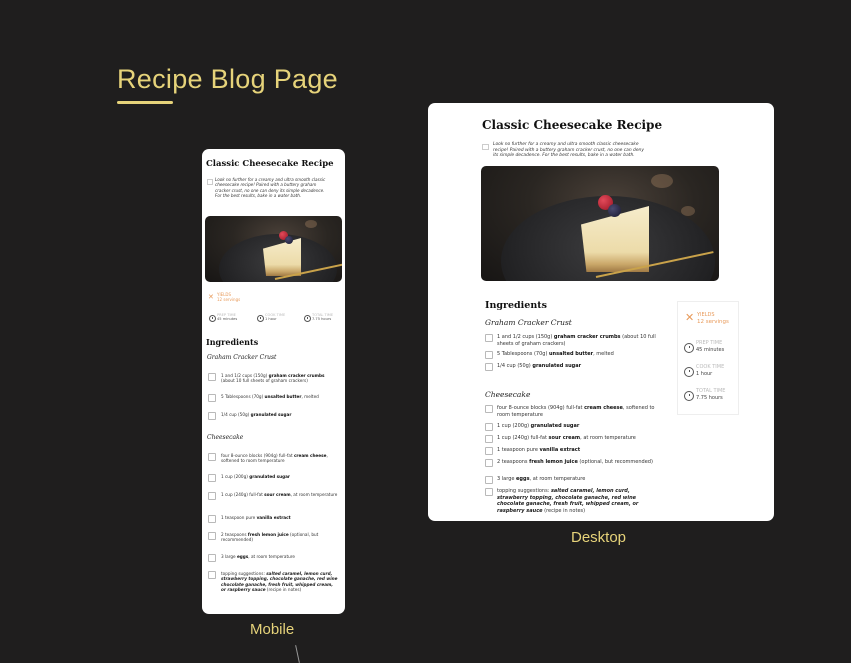 This screenshot has height=663, width=851. I want to click on desktop-quote-icon, so click(485, 147).